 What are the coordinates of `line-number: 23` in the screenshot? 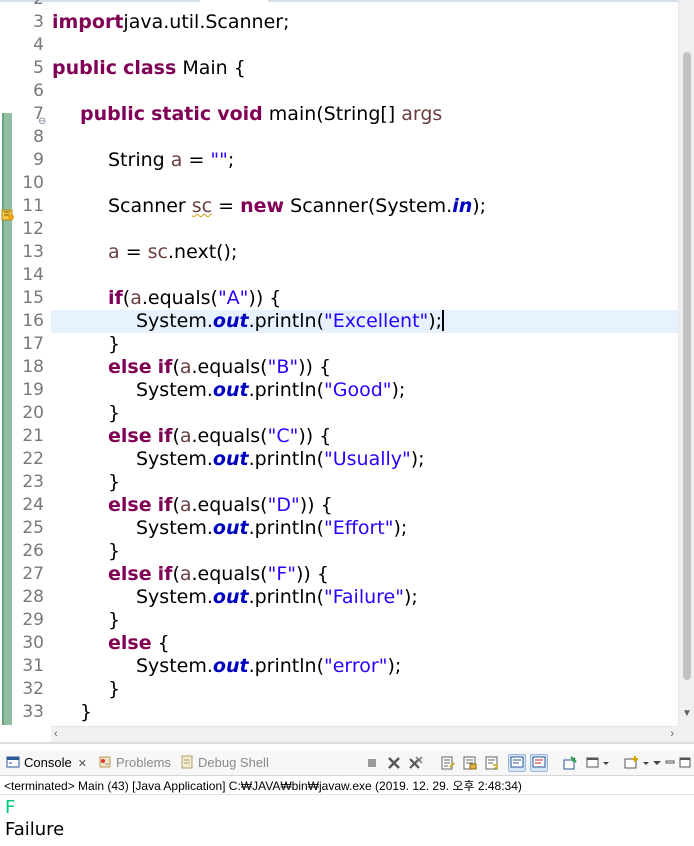 It's located at (33, 482).